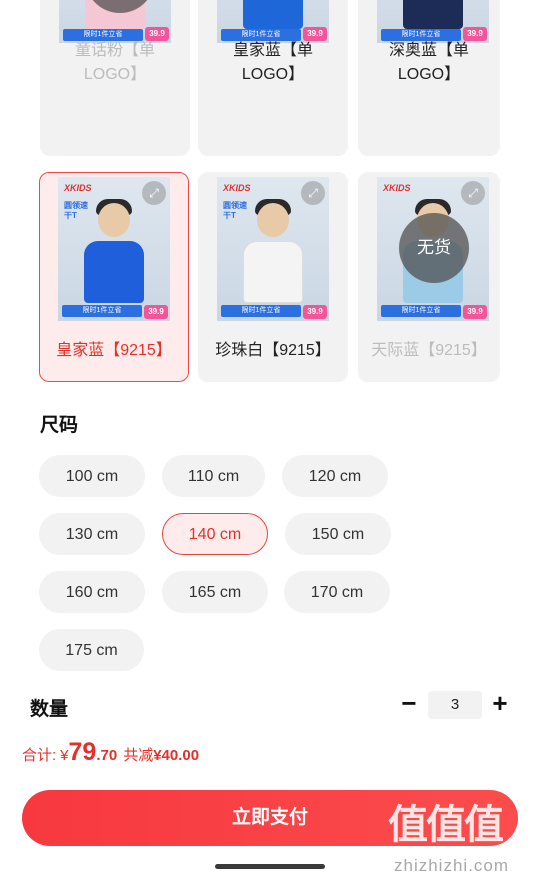 The height and width of the screenshot is (885, 540). I want to click on out-of-stock-badge: 无货, so click(434, 248).